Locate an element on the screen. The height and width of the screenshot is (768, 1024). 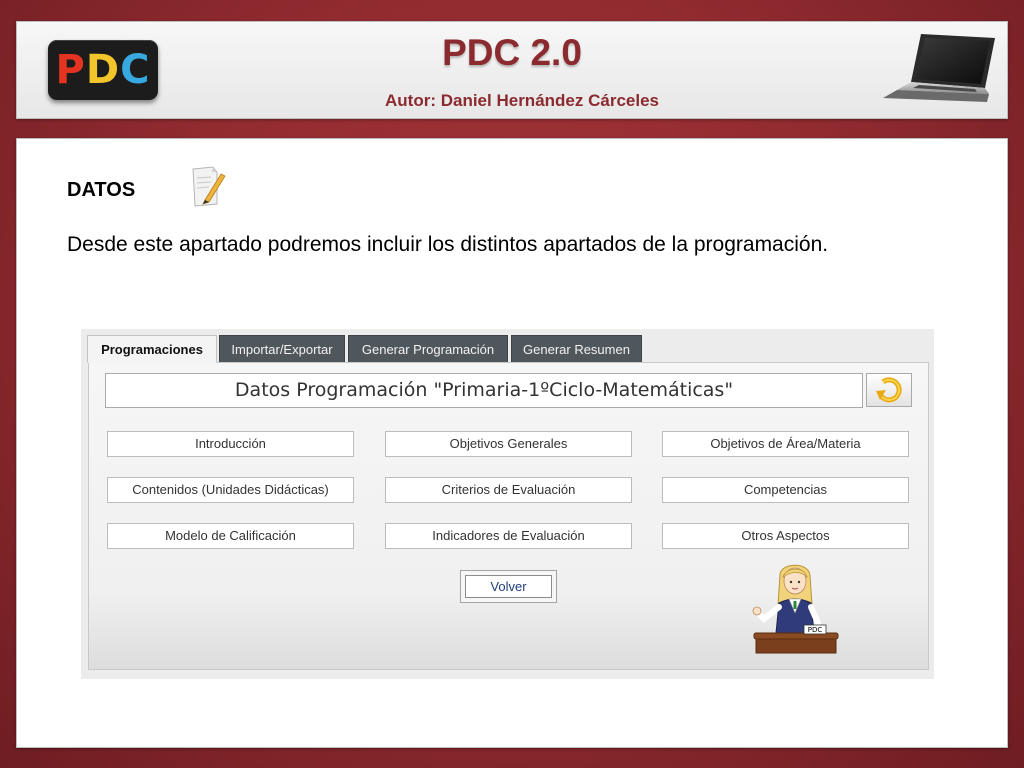
option-indicadores-evaluacion: Indicadores de Evaluación is located at coordinates (508, 536).